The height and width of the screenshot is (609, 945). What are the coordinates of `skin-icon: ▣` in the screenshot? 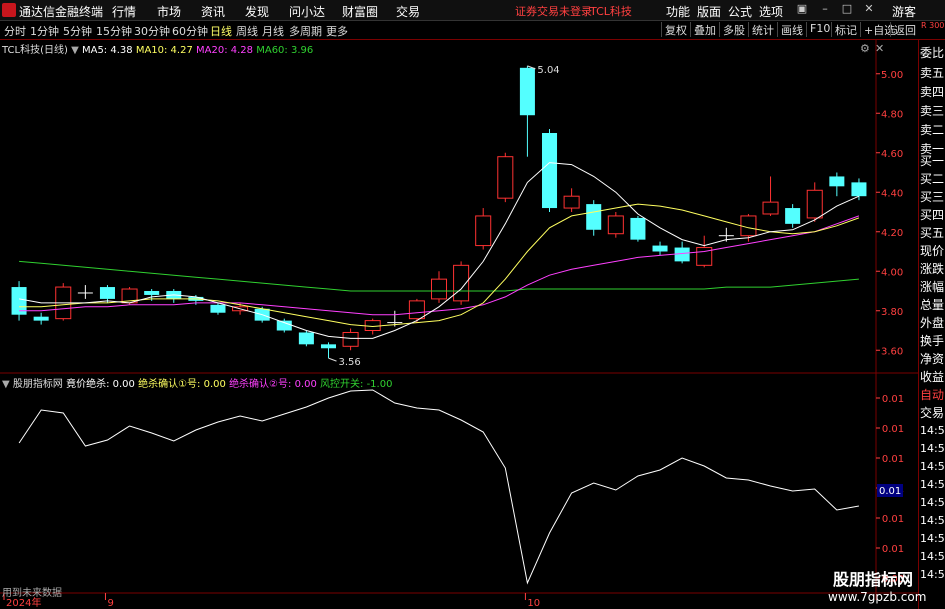 It's located at (802, 9).